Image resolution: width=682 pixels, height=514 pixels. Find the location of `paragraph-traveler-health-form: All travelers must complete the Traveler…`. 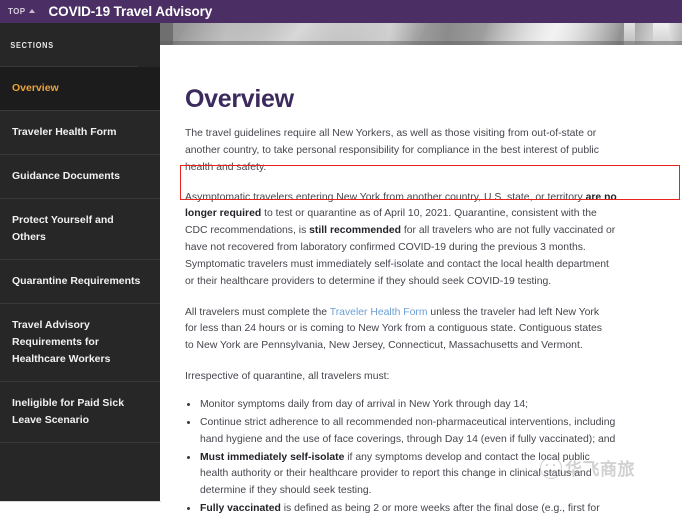

paragraph-traveler-health-form: All travelers must complete the Traveler… is located at coordinates (395, 330).